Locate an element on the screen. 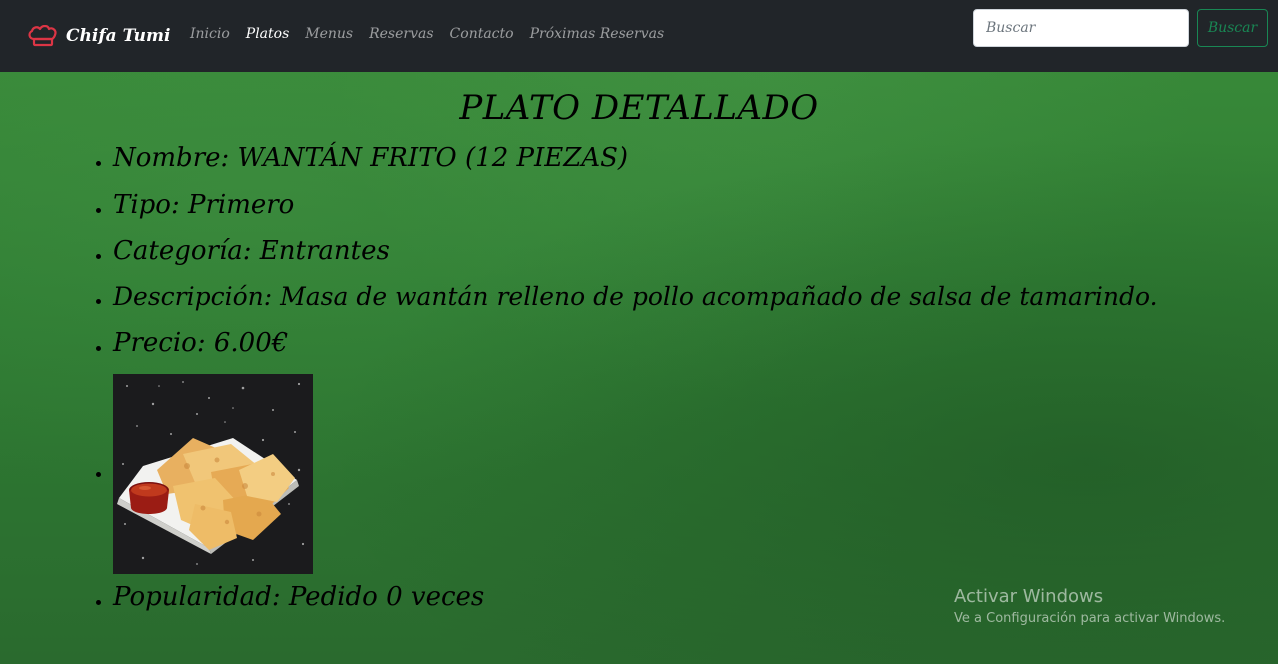 The width and height of the screenshot is (1278, 664). list-item-categoria: Categoría: Entrantes is located at coordinates (243, 251).